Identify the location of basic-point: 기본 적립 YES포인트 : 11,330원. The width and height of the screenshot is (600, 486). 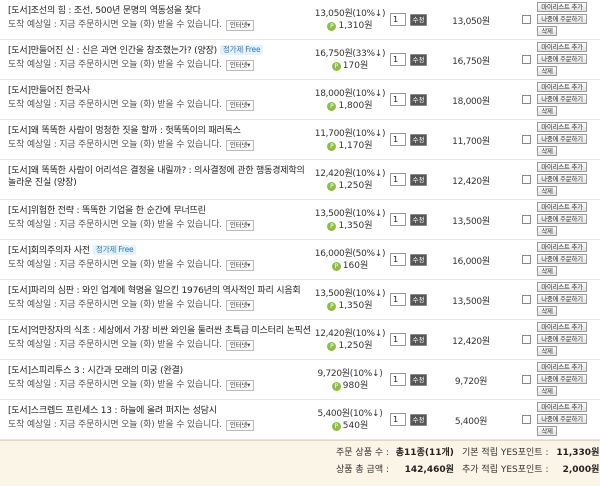
(530, 451).